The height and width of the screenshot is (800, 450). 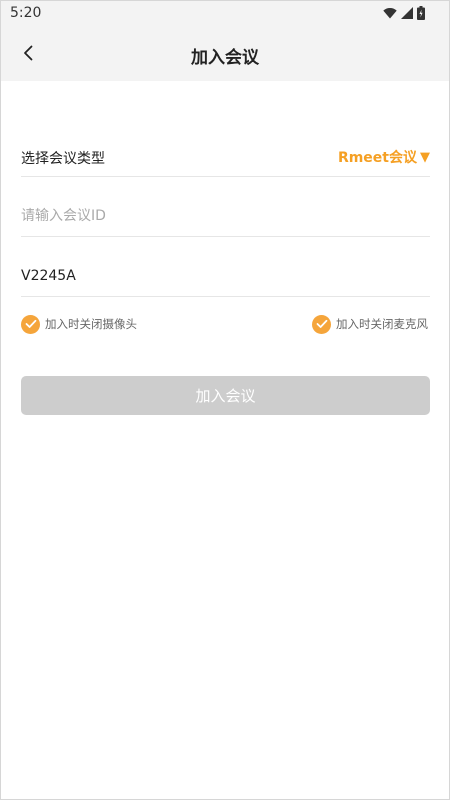 What do you see at coordinates (221, 216) in the screenshot?
I see `meeting-id-input` at bounding box center [221, 216].